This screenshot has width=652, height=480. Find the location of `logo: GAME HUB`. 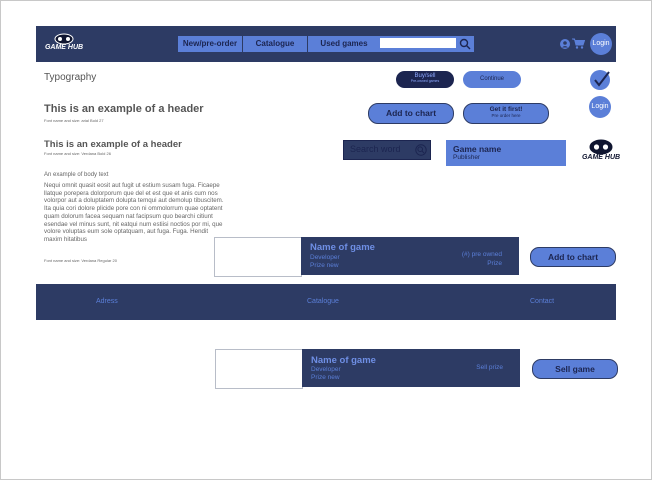

logo: GAME HUB is located at coordinates (64, 44).